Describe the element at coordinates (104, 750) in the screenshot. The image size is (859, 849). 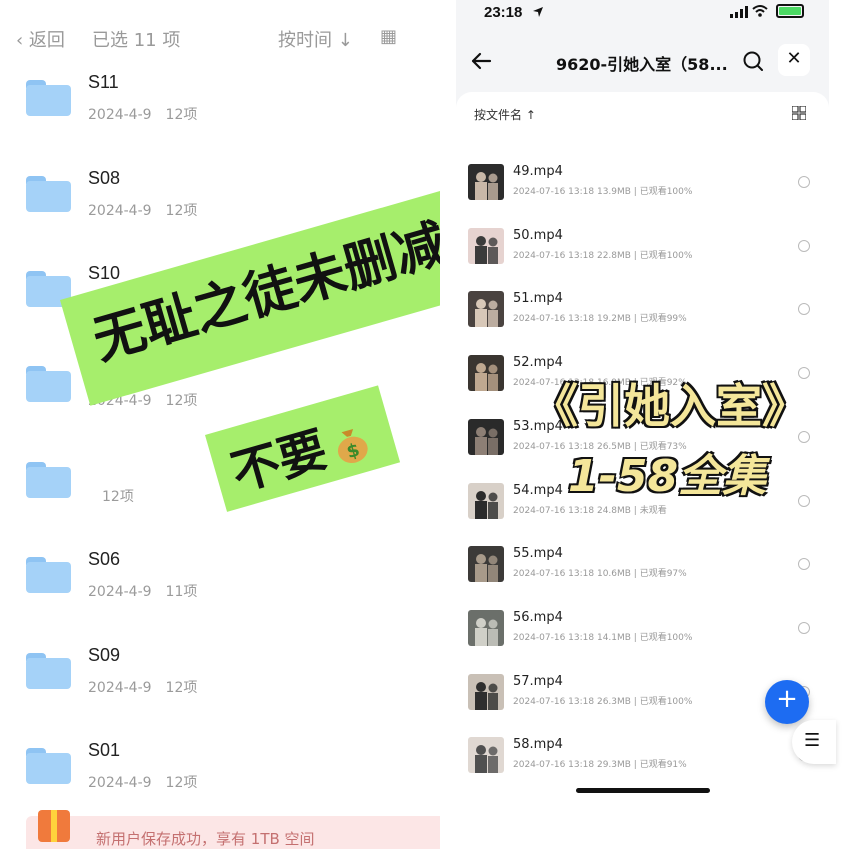
I see `folder-name: S01` at that location.